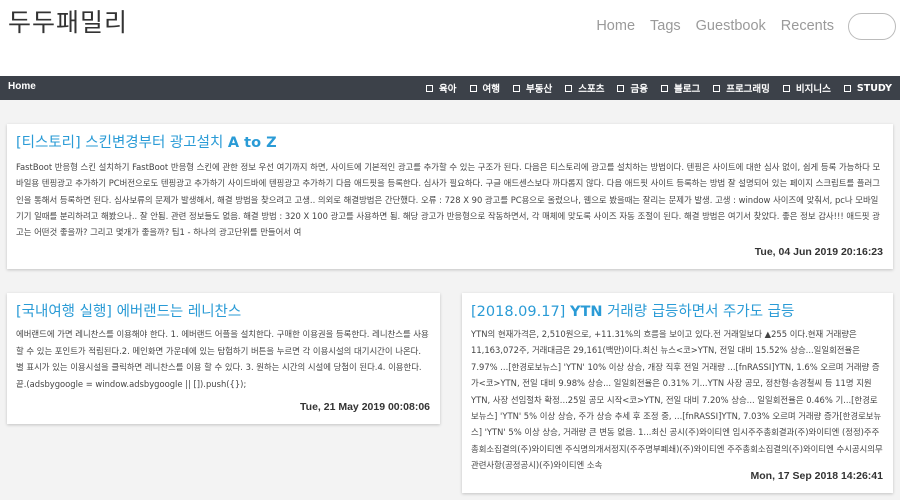 The height and width of the screenshot is (500, 900). What do you see at coordinates (687, 89) in the screenshot?
I see `nav-item-label: 블로그` at bounding box center [687, 89].